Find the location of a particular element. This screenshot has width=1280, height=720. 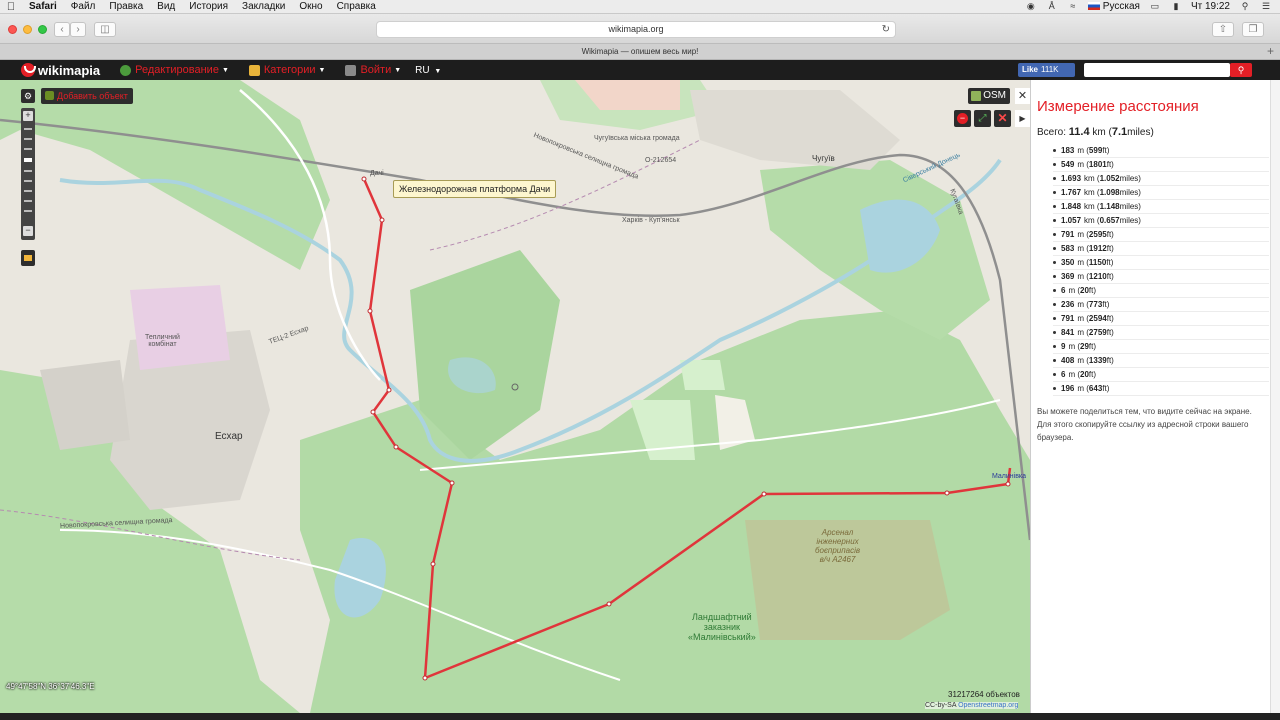

address-bar: wikimapia.org ↻ is located at coordinates (636, 29).